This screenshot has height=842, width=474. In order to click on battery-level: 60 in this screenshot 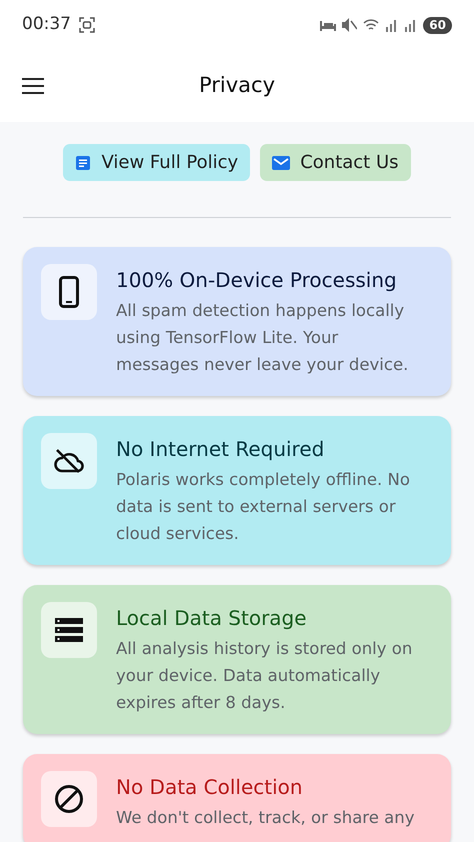, I will do `click(437, 25)`.